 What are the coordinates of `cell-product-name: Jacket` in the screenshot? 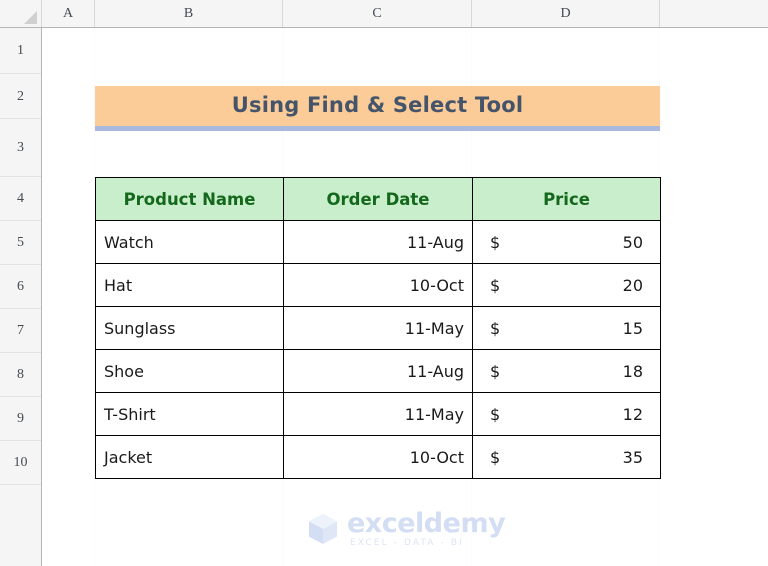 It's located at (189, 457).